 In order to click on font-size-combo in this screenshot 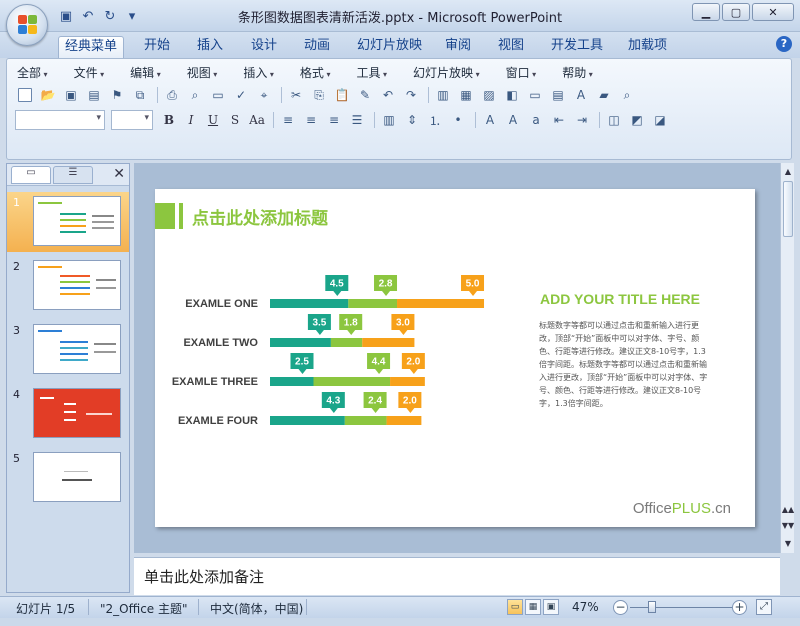, I will do `click(132, 120)`.